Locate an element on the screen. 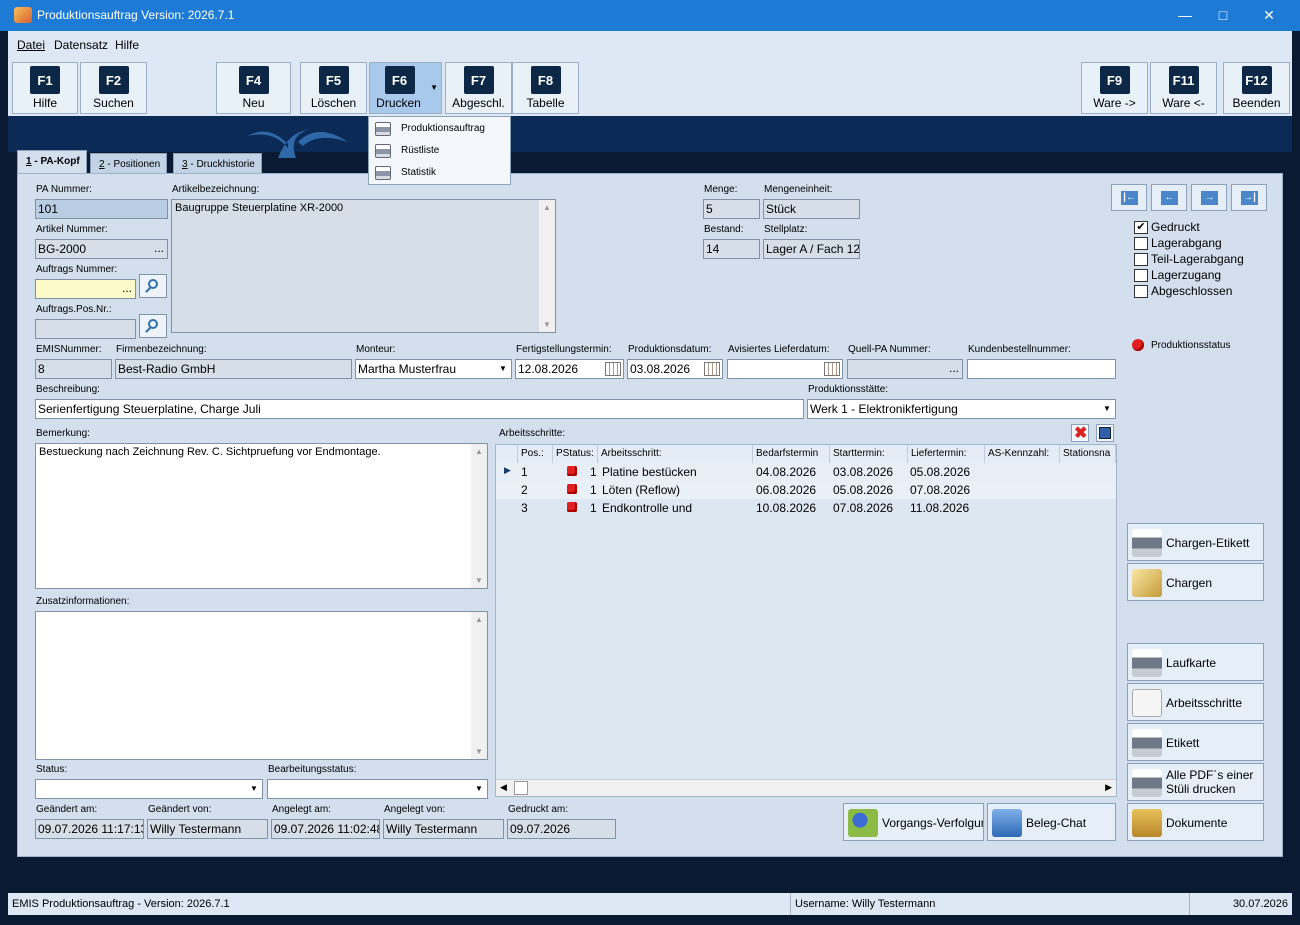 This screenshot has width=1300, height=925. tab-druckhistorie: 3 - Druckhistorie is located at coordinates (217, 163).